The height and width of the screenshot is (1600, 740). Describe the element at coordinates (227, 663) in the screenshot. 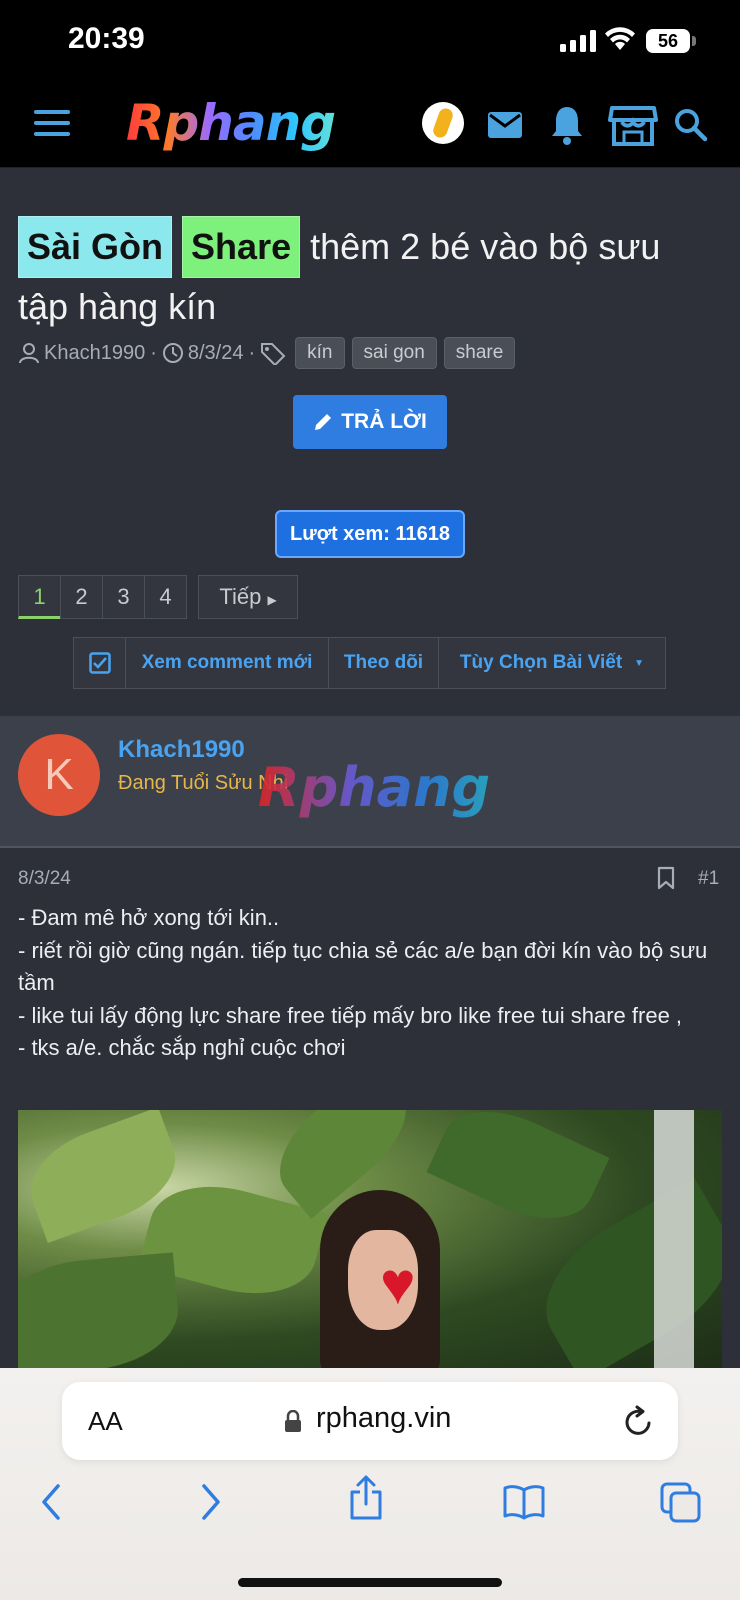

I see `new-comments-button: Xem comment mới` at that location.